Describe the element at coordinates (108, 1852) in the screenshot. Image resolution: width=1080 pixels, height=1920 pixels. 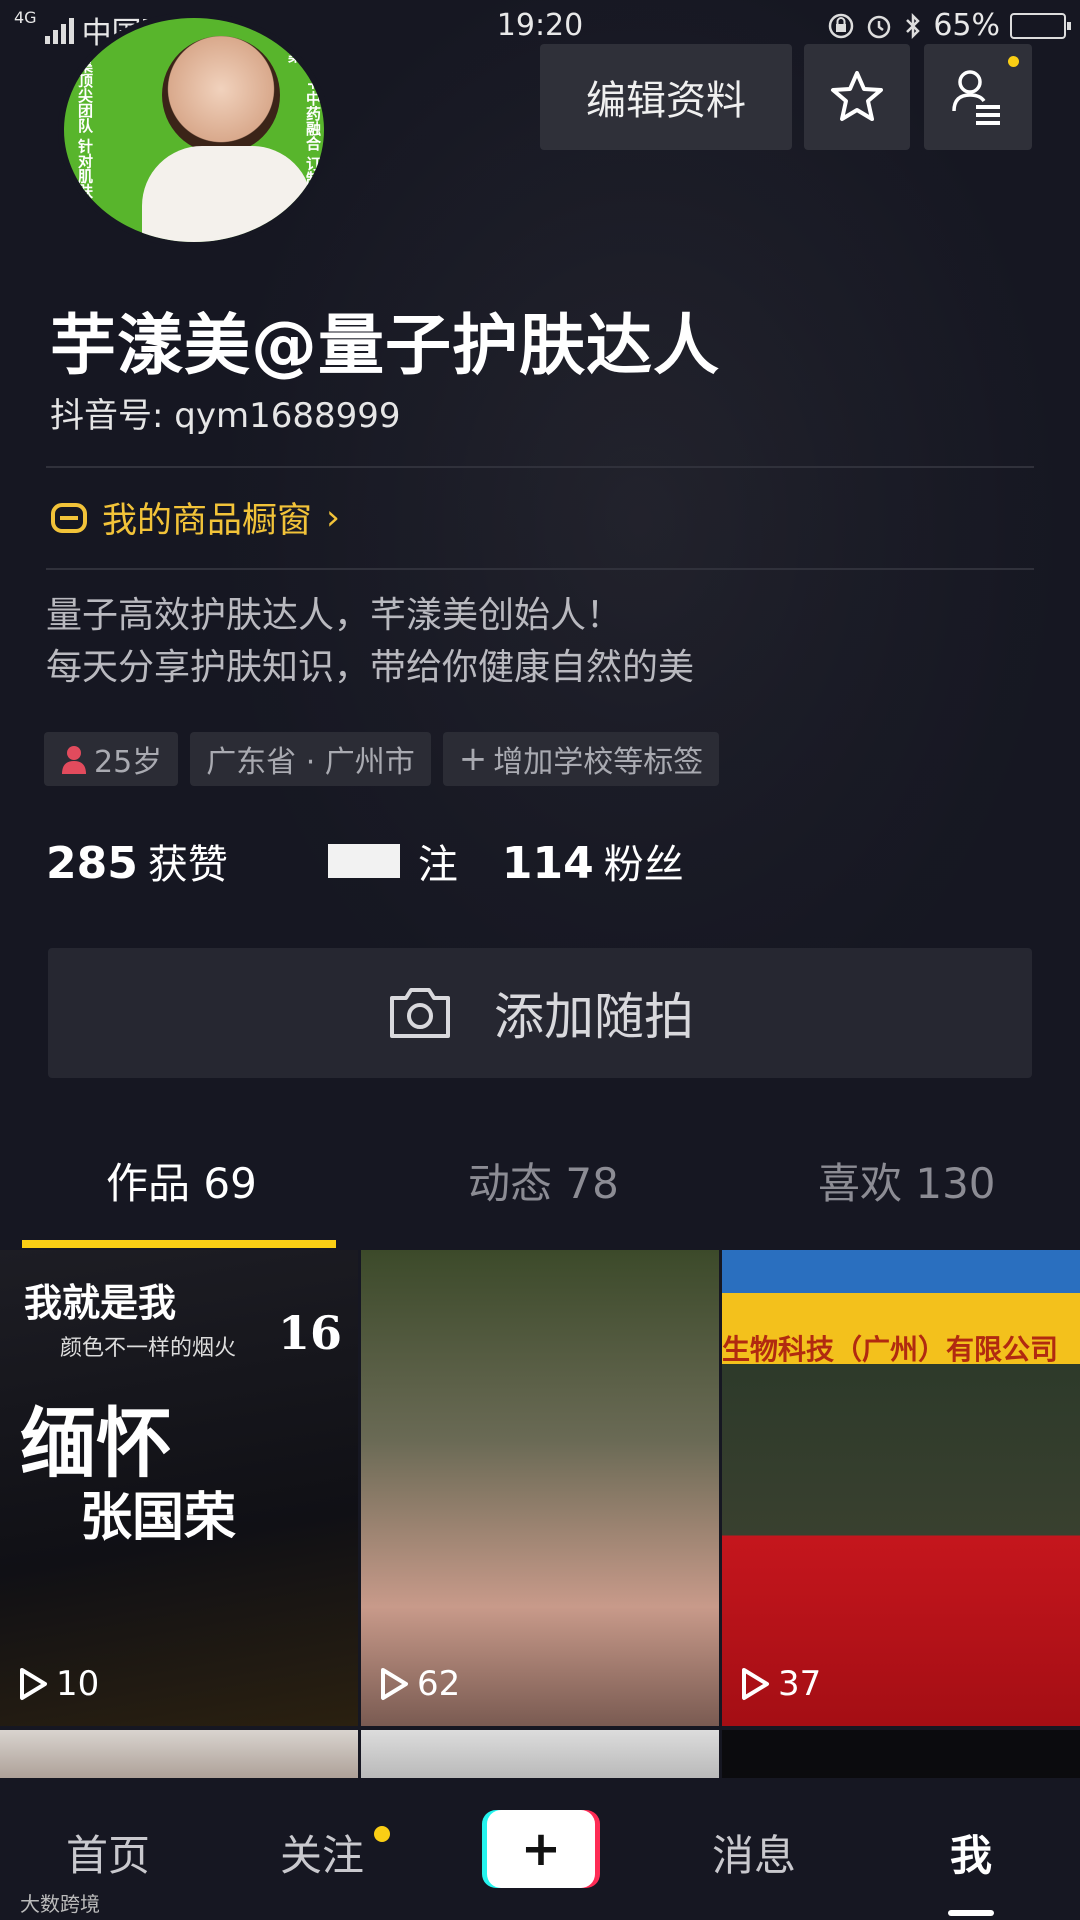
I see `nav-home: 首页` at that location.